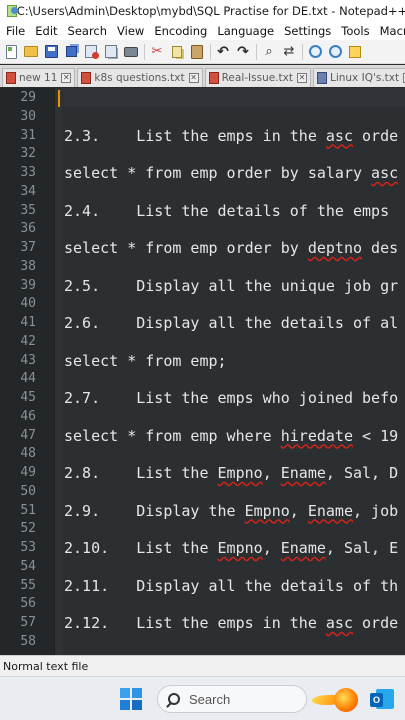 The height and width of the screenshot is (720, 405). What do you see at coordinates (202, 98) in the screenshot?
I see `editor-line: 29` at bounding box center [202, 98].